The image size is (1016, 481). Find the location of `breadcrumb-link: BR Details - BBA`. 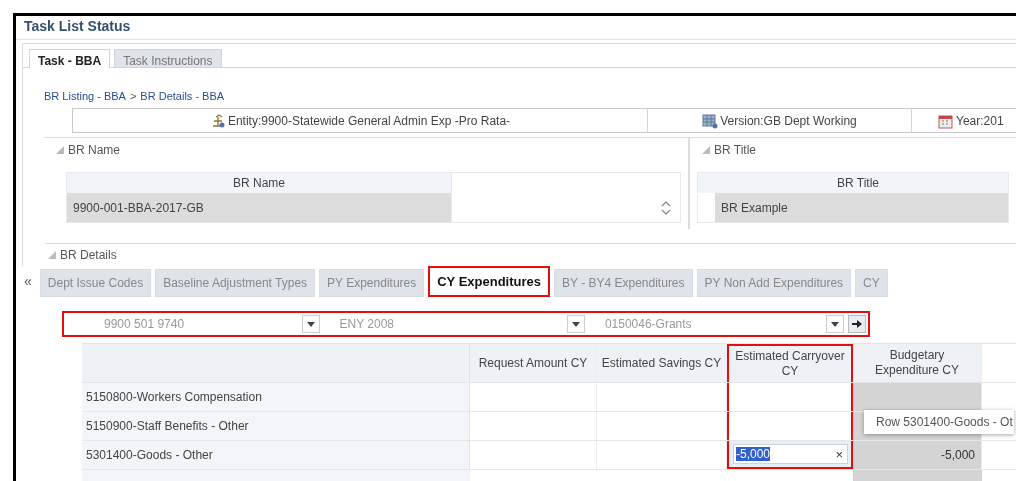

breadcrumb-link: BR Details - BBA is located at coordinates (182, 99).